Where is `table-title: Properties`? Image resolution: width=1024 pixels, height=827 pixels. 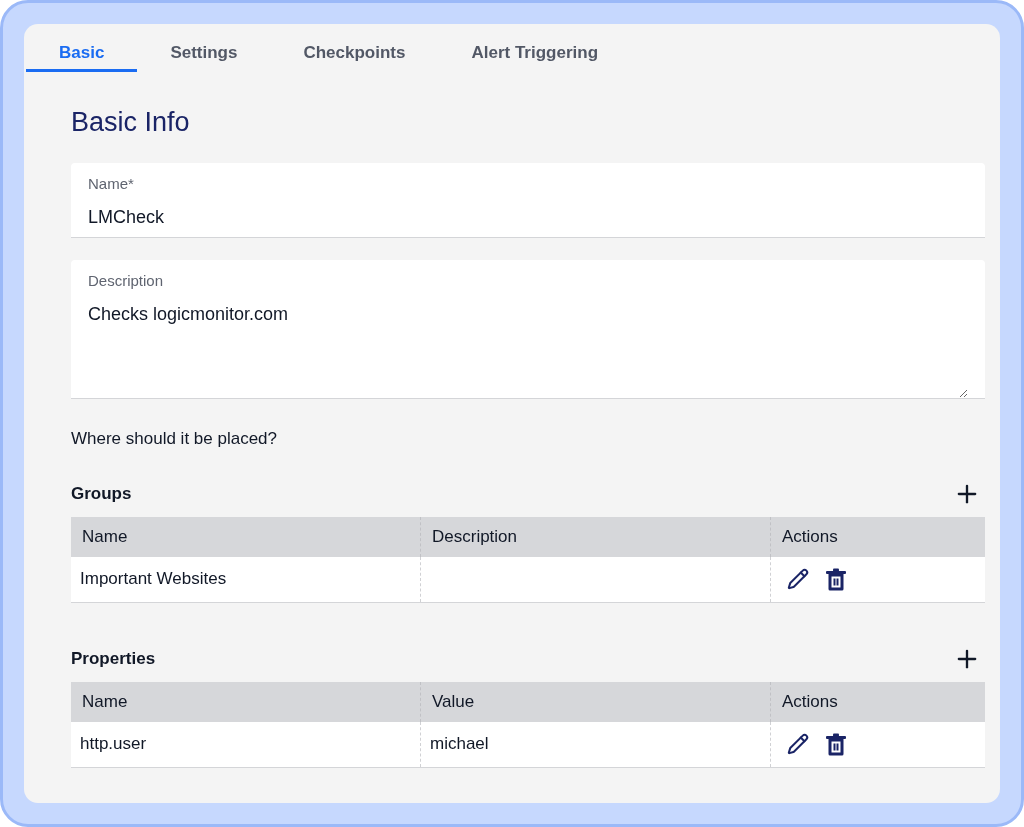 table-title: Properties is located at coordinates (113, 658).